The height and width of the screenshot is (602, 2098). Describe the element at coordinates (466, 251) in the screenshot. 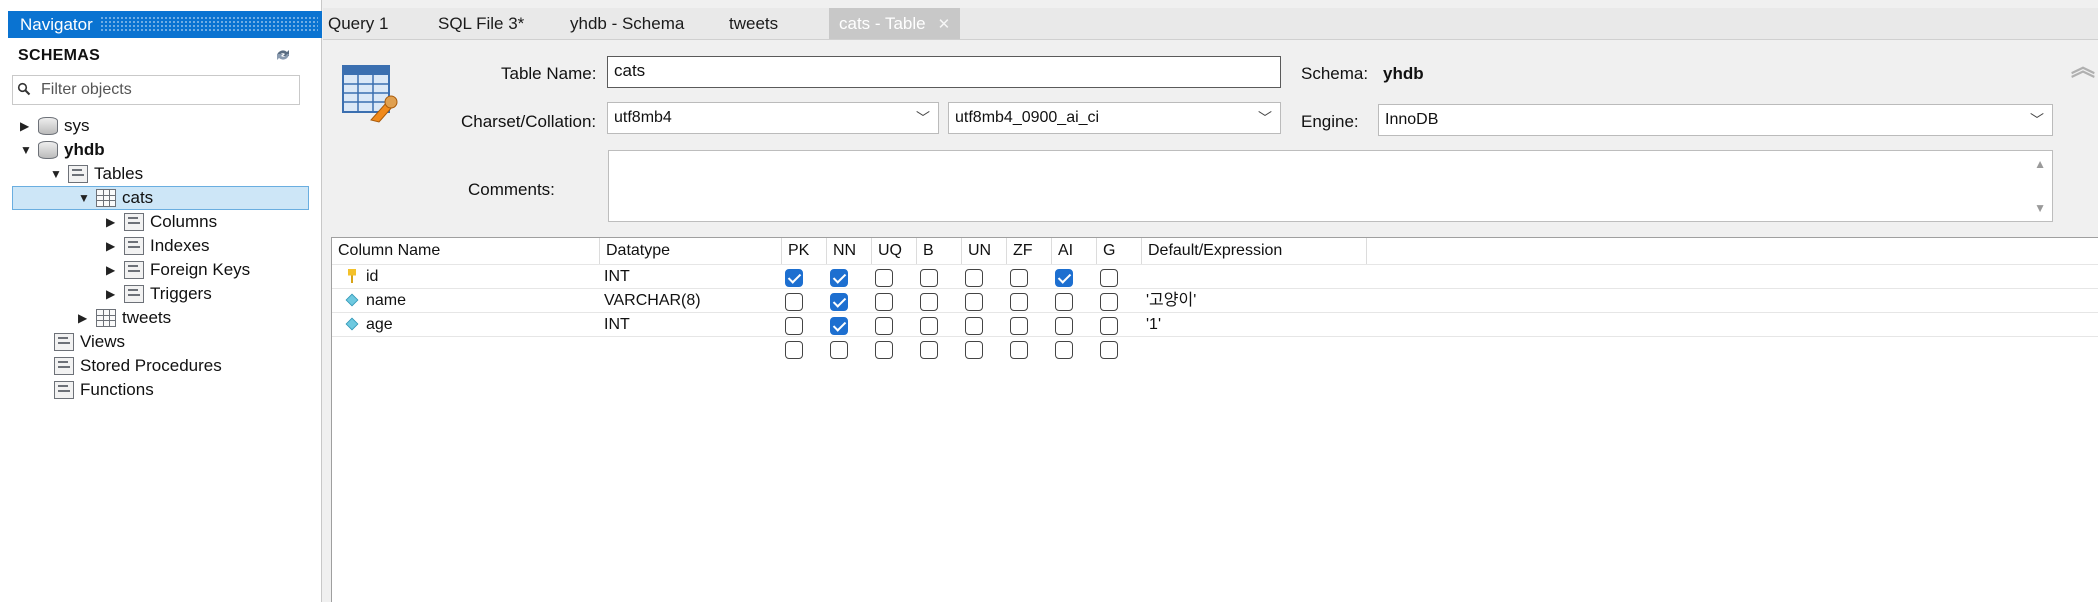

I see `header-column-name: Column Name` at that location.